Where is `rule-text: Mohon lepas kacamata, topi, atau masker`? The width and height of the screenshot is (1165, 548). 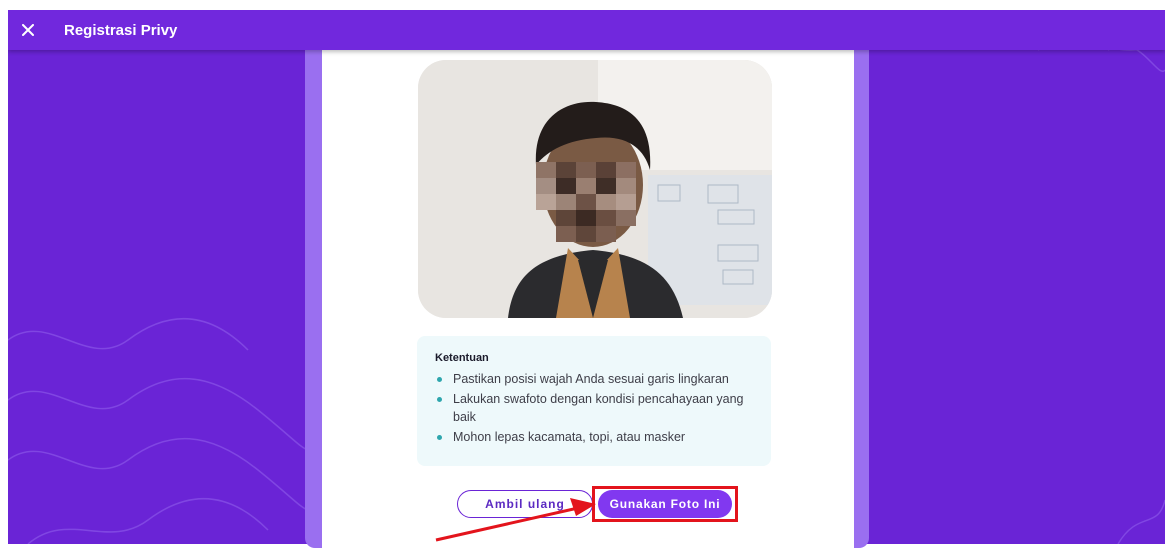 rule-text: Mohon lepas kacamata, topi, atau masker is located at coordinates (569, 437).